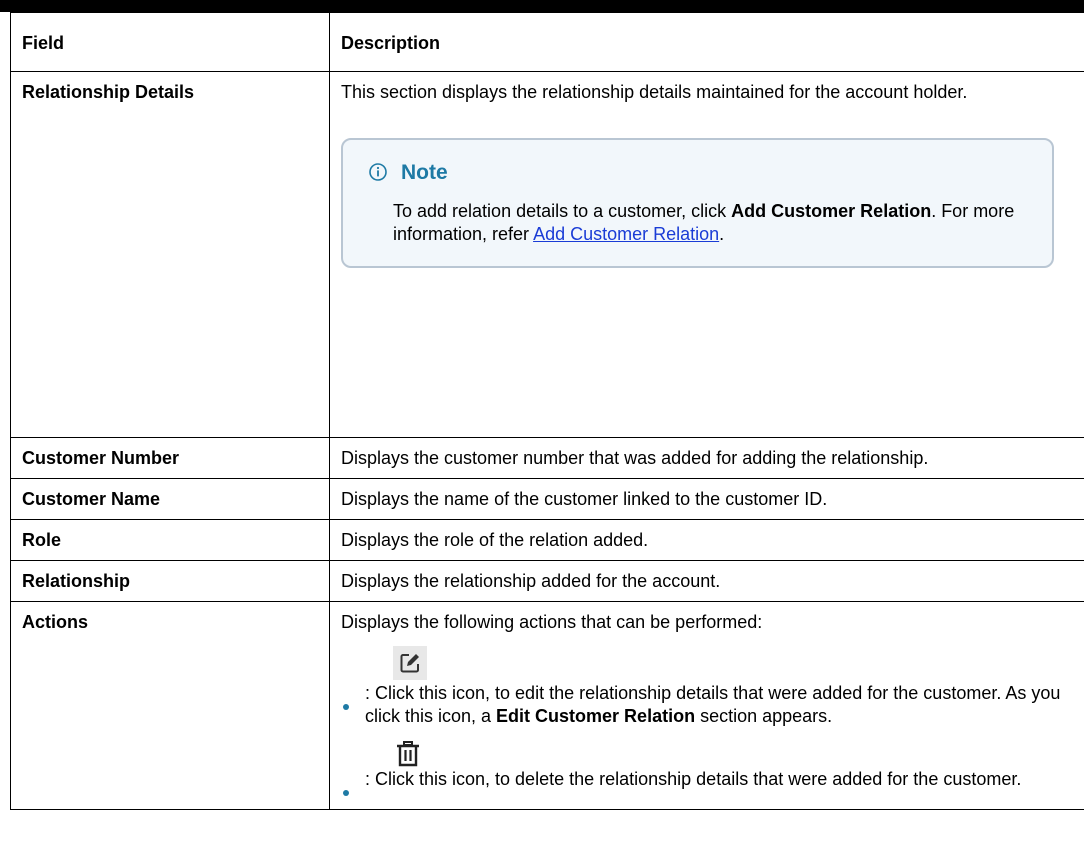  What do you see at coordinates (722, 234) in the screenshot?
I see `note-text-3: .` at bounding box center [722, 234].